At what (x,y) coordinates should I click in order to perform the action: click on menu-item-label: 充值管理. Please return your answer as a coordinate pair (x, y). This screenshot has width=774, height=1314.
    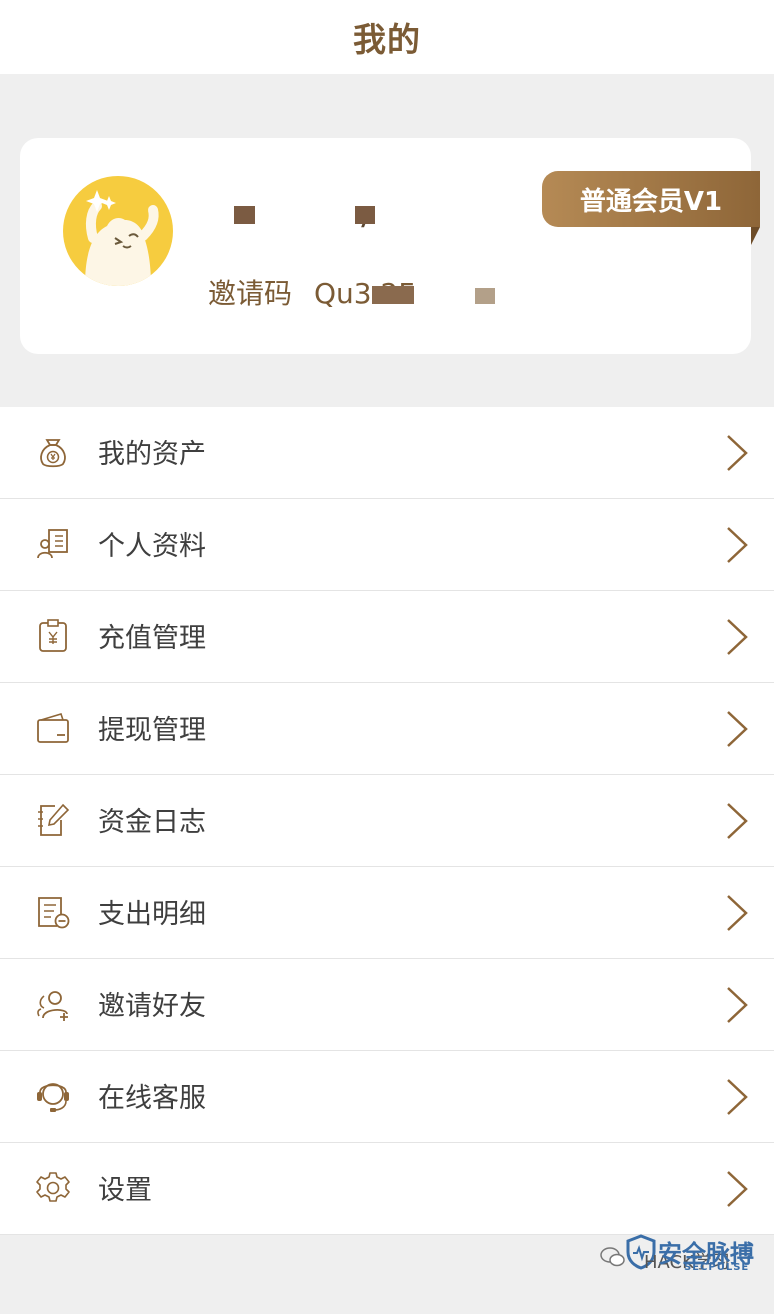
    Looking at the image, I should click on (152, 638).